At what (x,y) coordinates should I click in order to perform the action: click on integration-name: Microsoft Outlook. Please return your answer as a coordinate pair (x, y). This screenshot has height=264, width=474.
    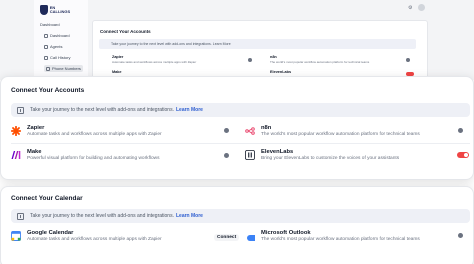
    Looking at the image, I should click on (286, 233).